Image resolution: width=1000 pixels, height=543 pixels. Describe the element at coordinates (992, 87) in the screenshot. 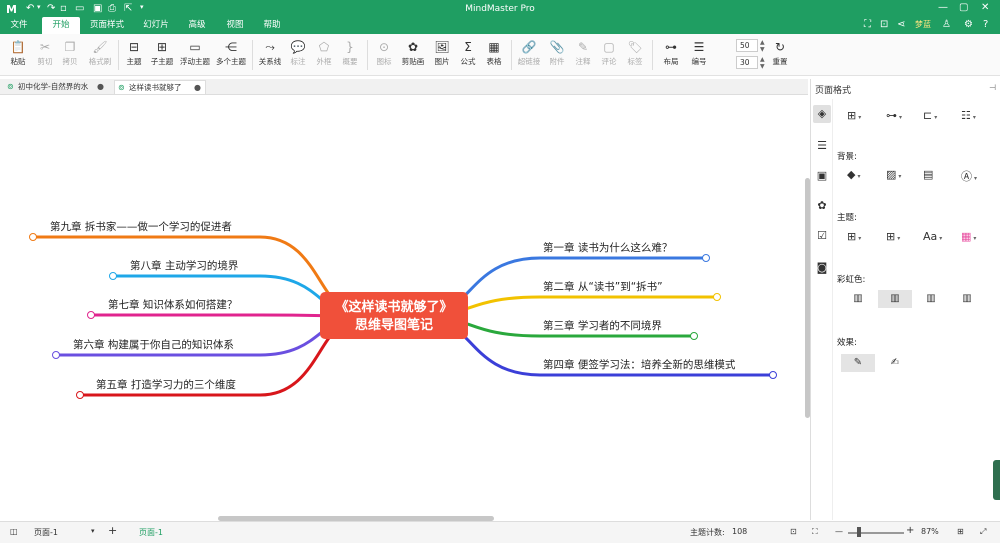

I see `pin-icon: ⊣` at that location.